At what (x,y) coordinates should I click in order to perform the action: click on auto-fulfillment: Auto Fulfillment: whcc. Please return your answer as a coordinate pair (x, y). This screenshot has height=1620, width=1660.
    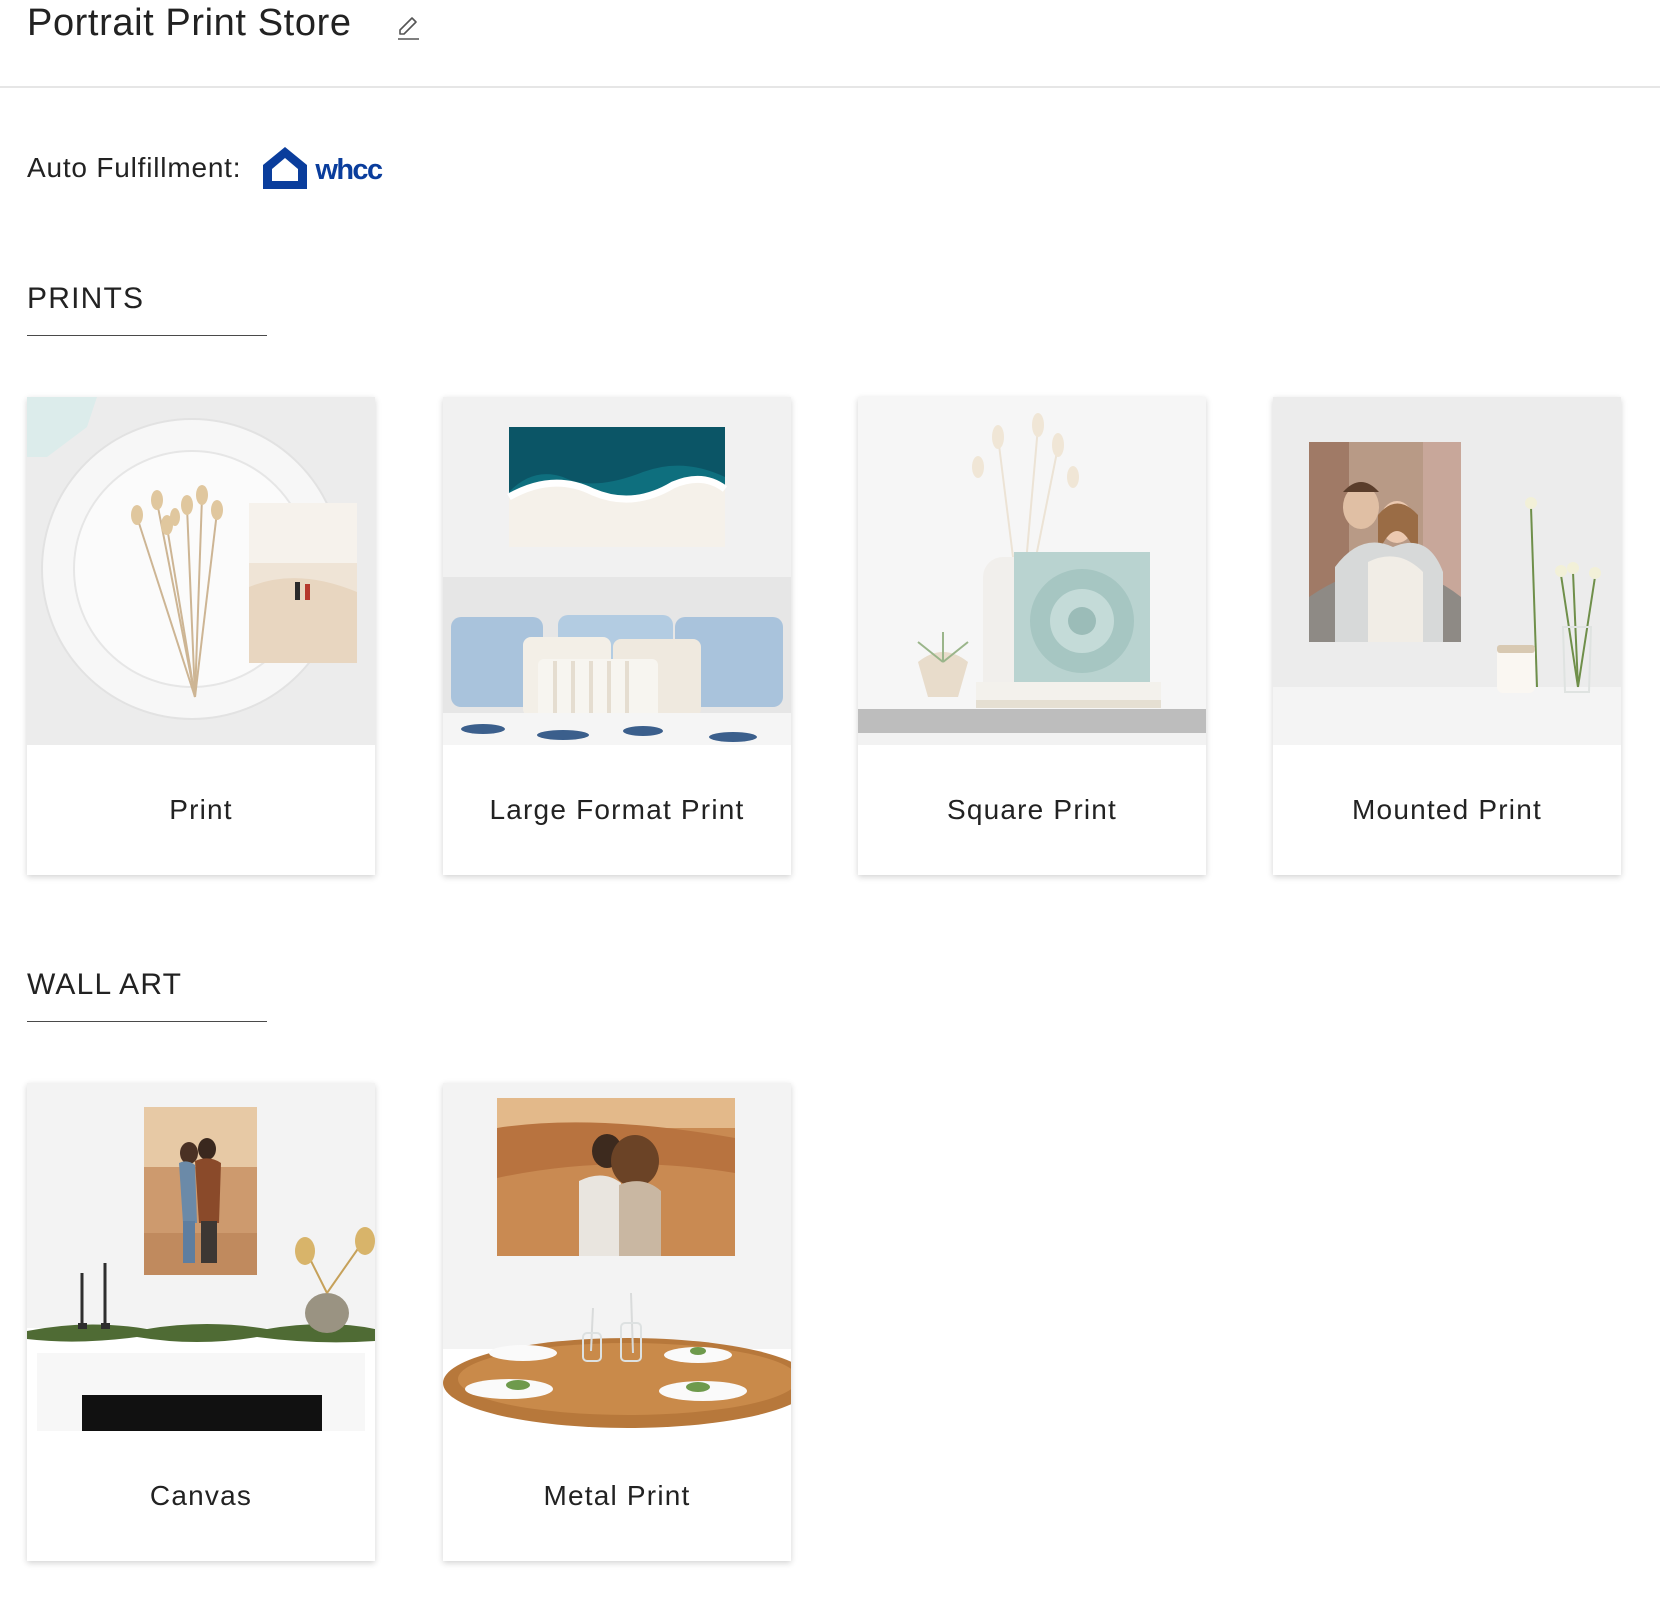
    Looking at the image, I should click on (205, 168).